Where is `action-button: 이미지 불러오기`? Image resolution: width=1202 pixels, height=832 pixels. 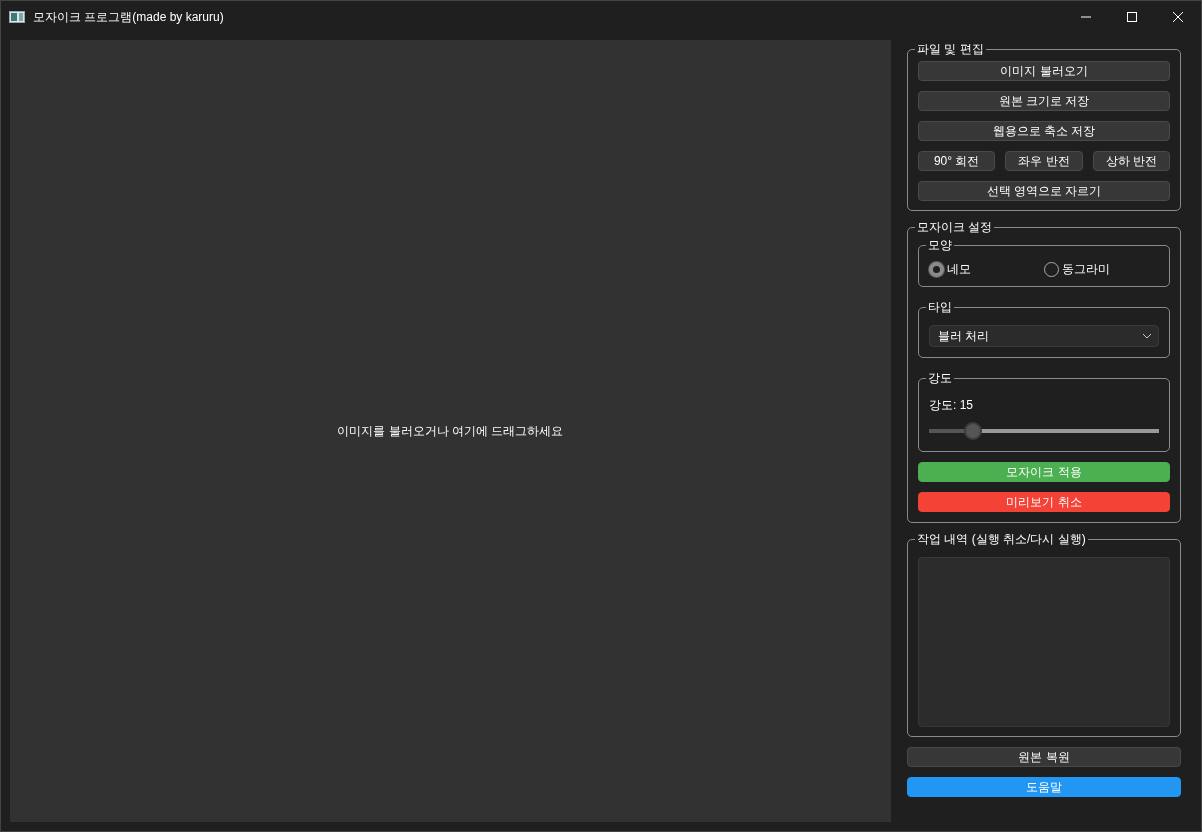 action-button: 이미지 불러오기 is located at coordinates (1044, 71).